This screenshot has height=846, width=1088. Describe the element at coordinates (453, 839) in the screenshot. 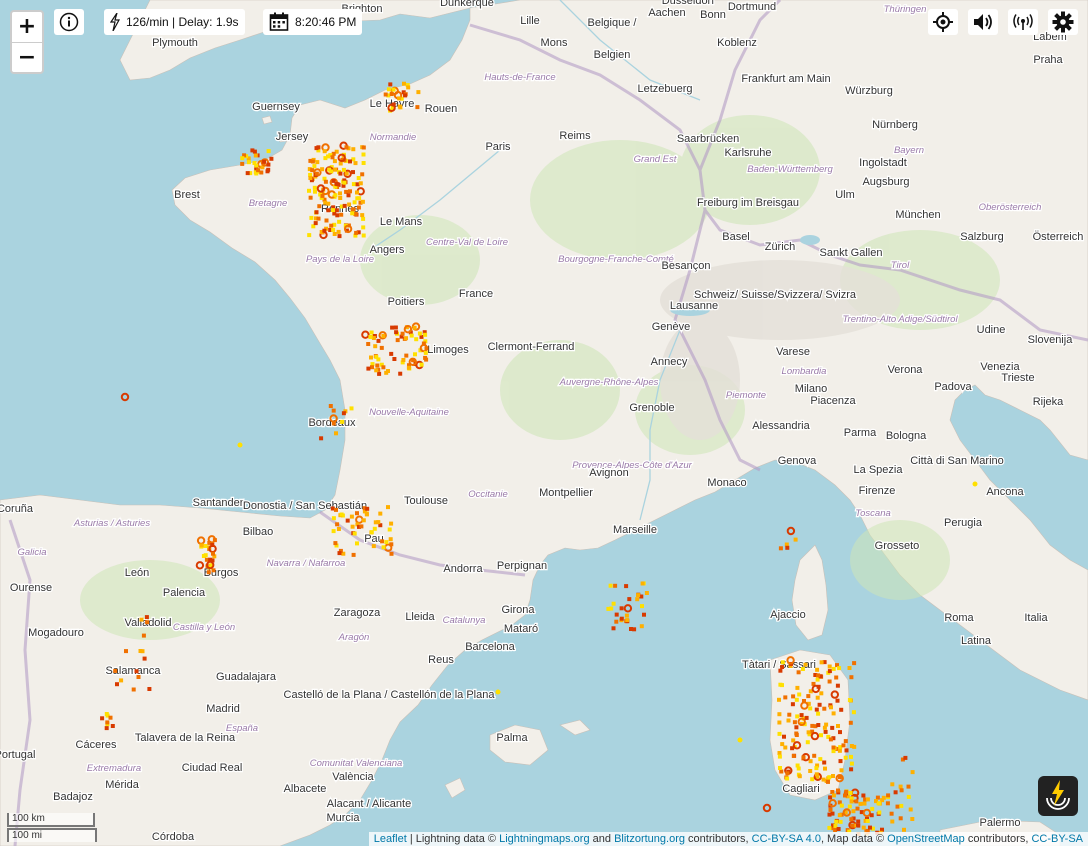

I see `attribution-text-1: | Lightning data ©` at that location.